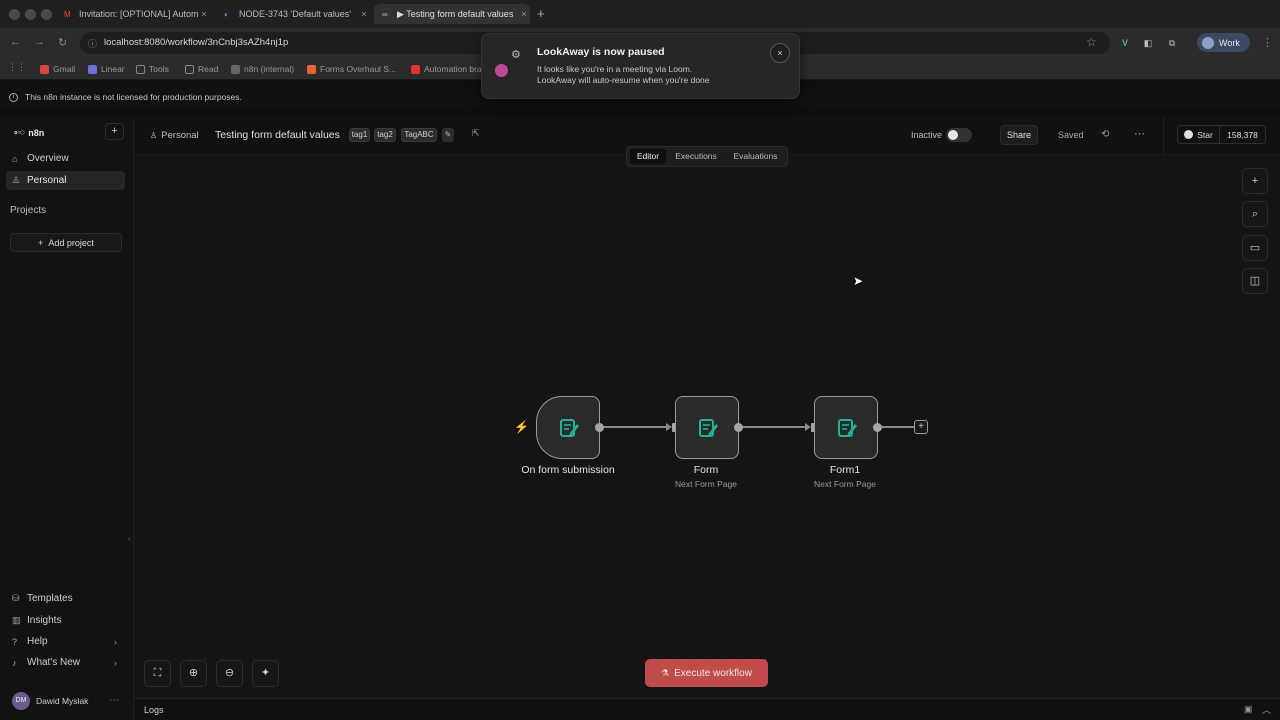  What do you see at coordinates (1255, 181) in the screenshot?
I see `add-node-panel-button: +` at bounding box center [1255, 181].